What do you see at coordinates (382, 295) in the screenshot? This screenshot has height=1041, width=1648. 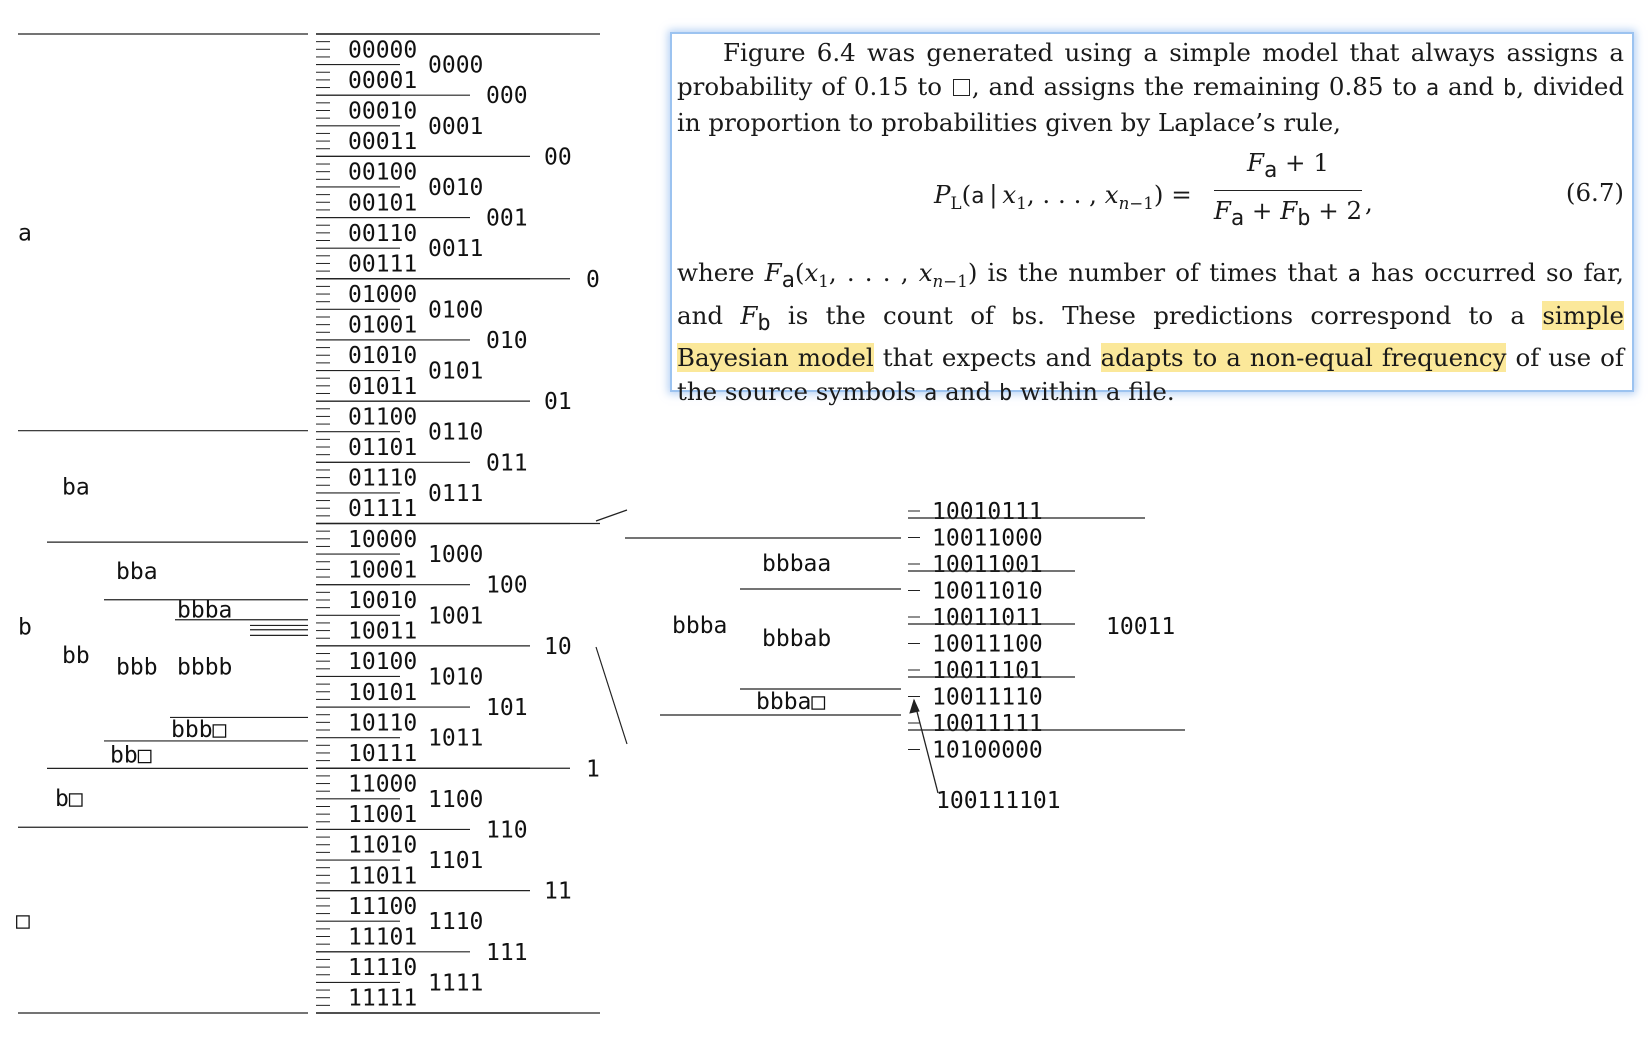 I see `binary-label-5bit: 01000` at bounding box center [382, 295].